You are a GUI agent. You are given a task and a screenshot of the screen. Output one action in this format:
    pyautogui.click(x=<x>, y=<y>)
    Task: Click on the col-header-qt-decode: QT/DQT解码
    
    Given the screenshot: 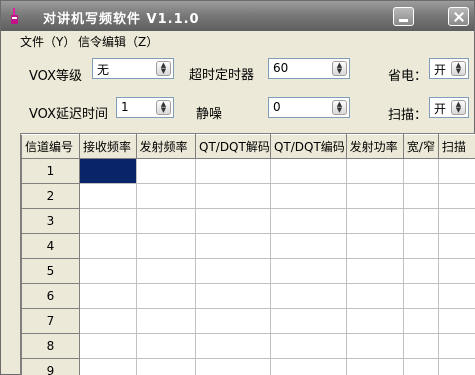 What is the action you would take?
    pyautogui.click(x=233, y=146)
    